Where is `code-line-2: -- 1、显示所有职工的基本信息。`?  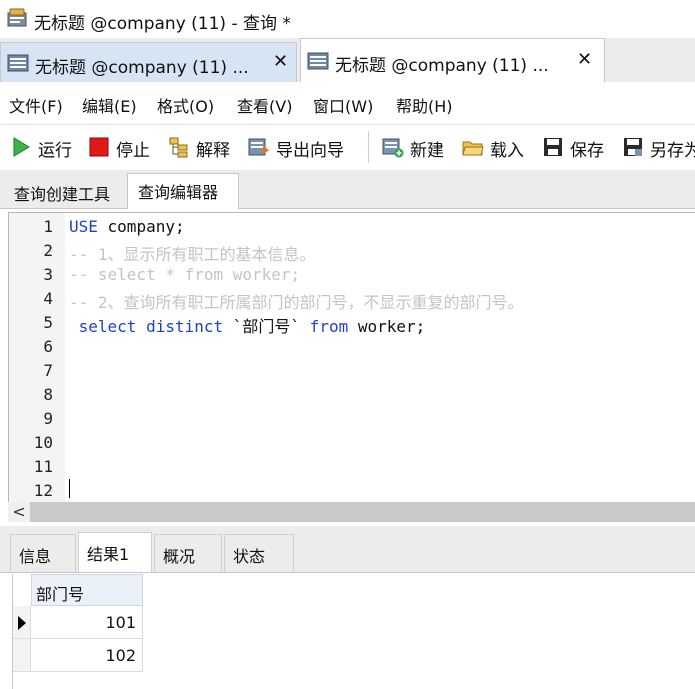
code-line-2: -- 1、显示所有职工的基本信息。 is located at coordinates (192, 254).